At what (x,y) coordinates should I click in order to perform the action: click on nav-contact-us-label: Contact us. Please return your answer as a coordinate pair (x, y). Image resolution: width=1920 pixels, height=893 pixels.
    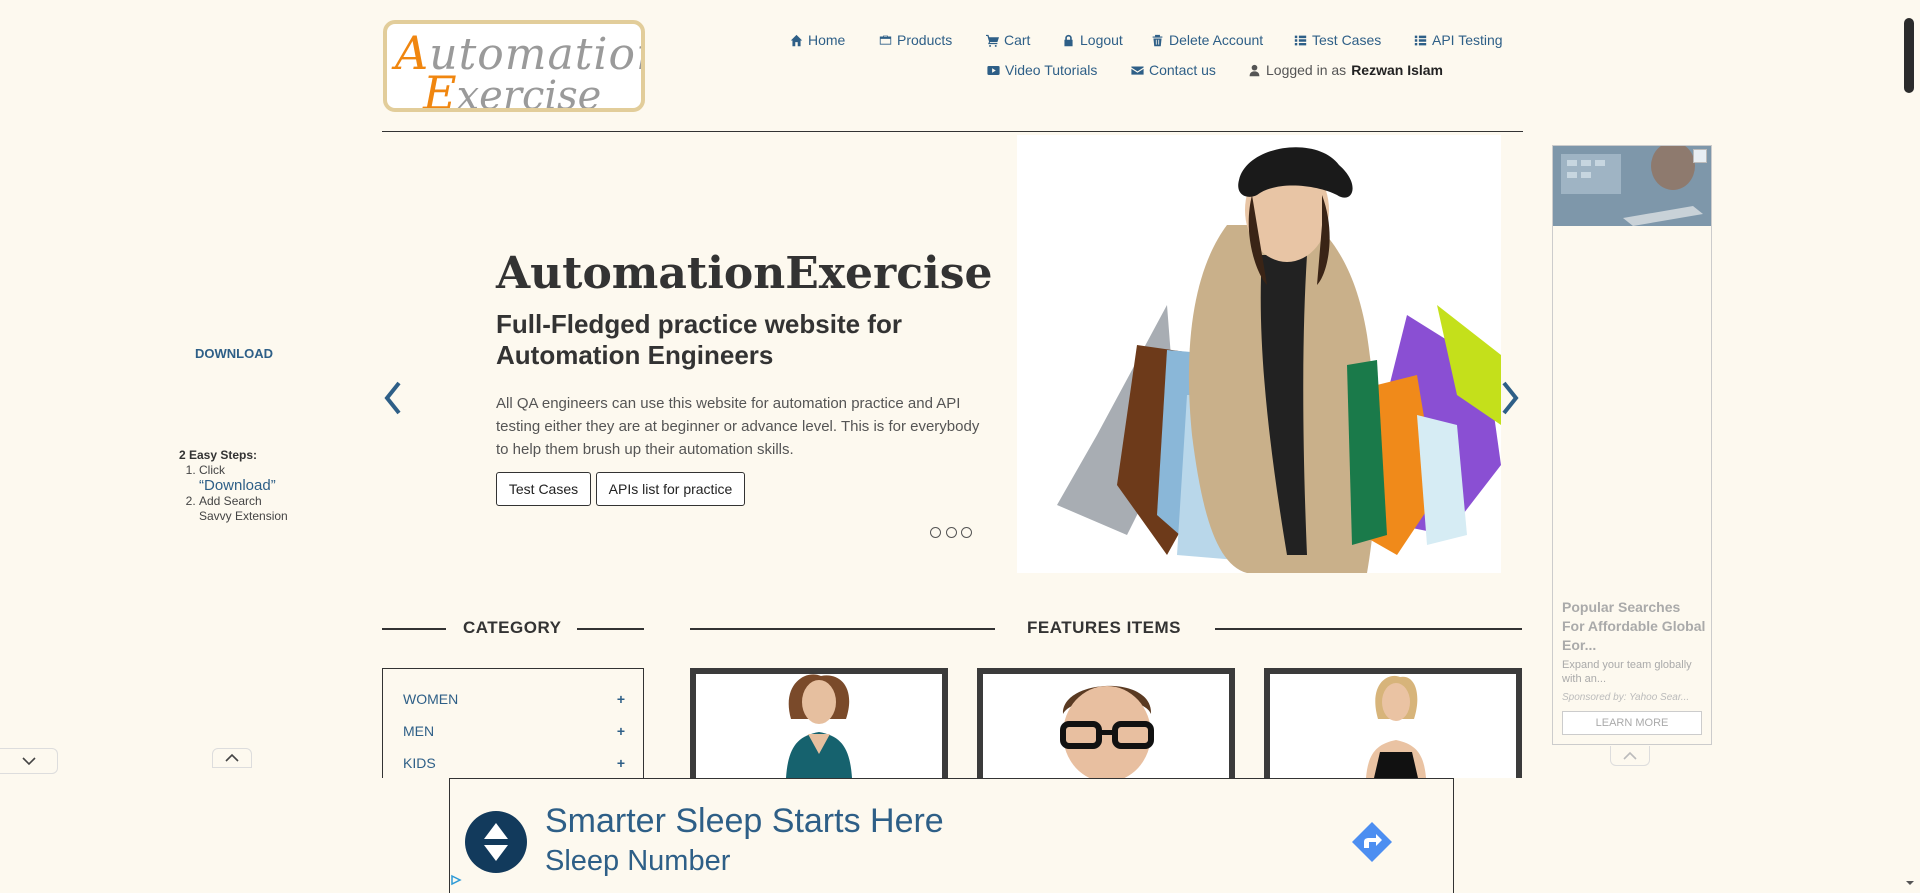
    Looking at the image, I should click on (1182, 70).